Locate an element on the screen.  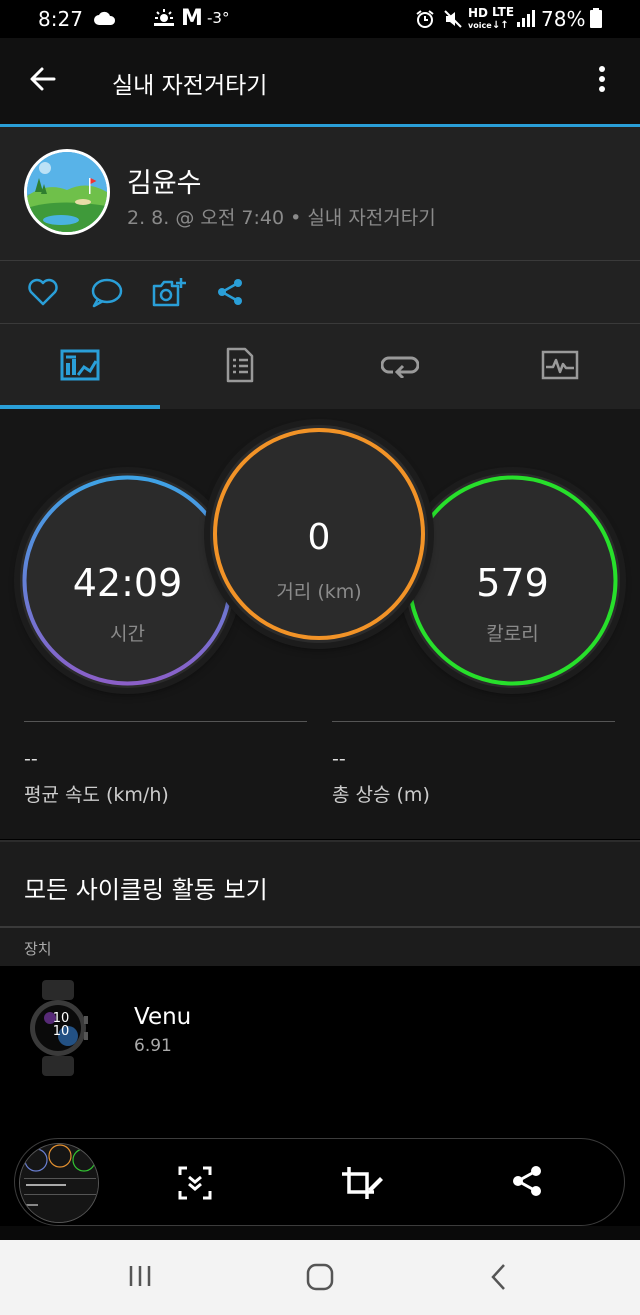
alarm-icon is located at coordinates (425, 21).